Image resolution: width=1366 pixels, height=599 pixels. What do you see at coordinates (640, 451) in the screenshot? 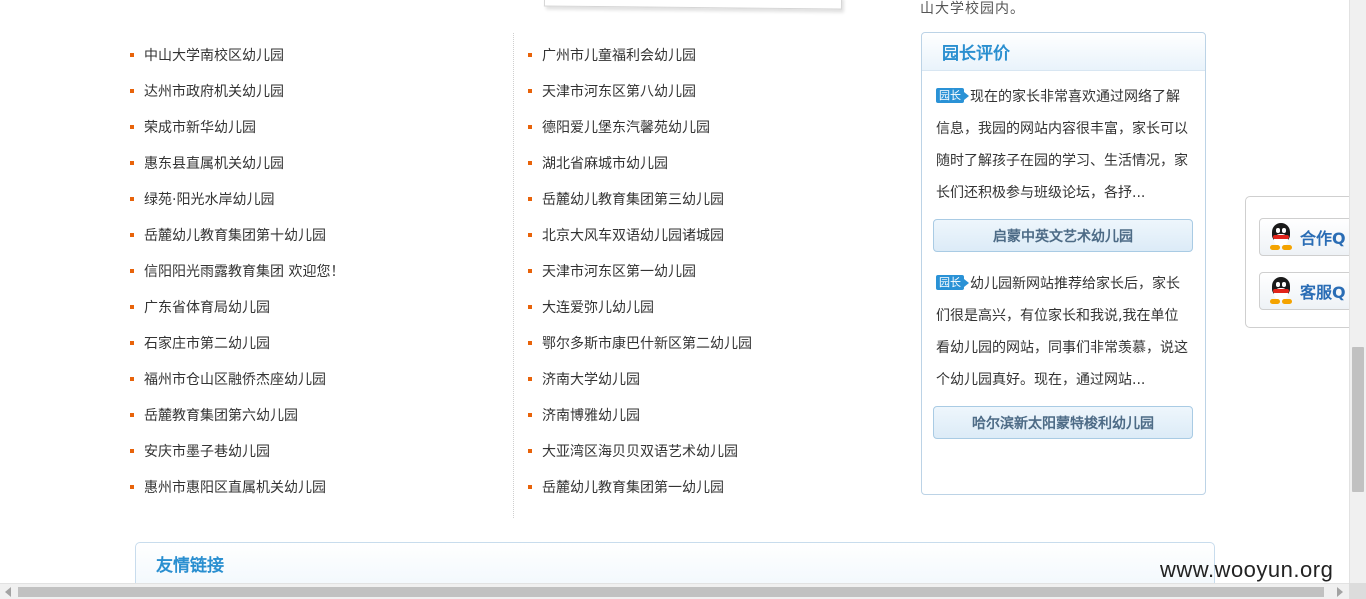
I see `kindergarten-link: 大亚湾区海贝贝双语艺术幼儿园` at bounding box center [640, 451].